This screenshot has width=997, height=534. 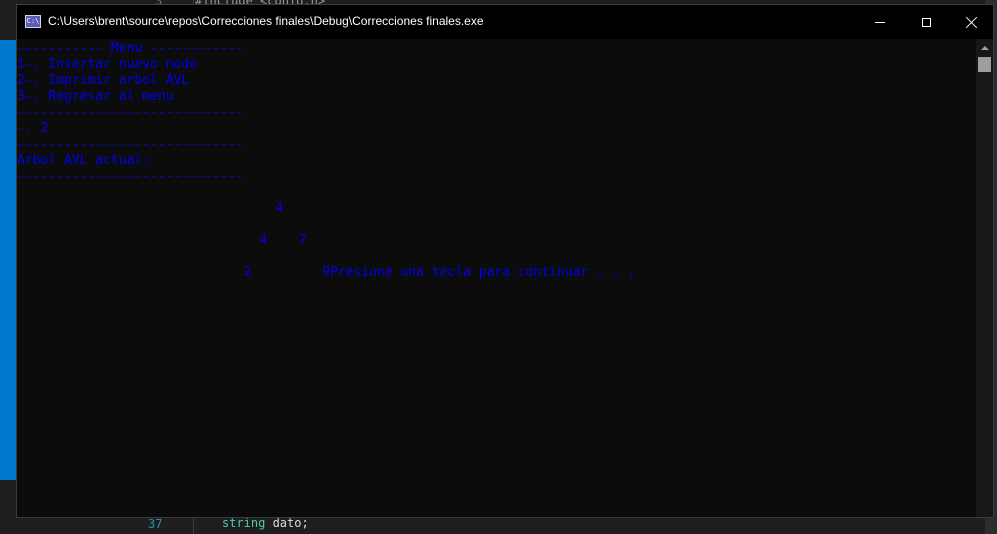 I want to click on code-keyword: string, so click(x=244, y=523).